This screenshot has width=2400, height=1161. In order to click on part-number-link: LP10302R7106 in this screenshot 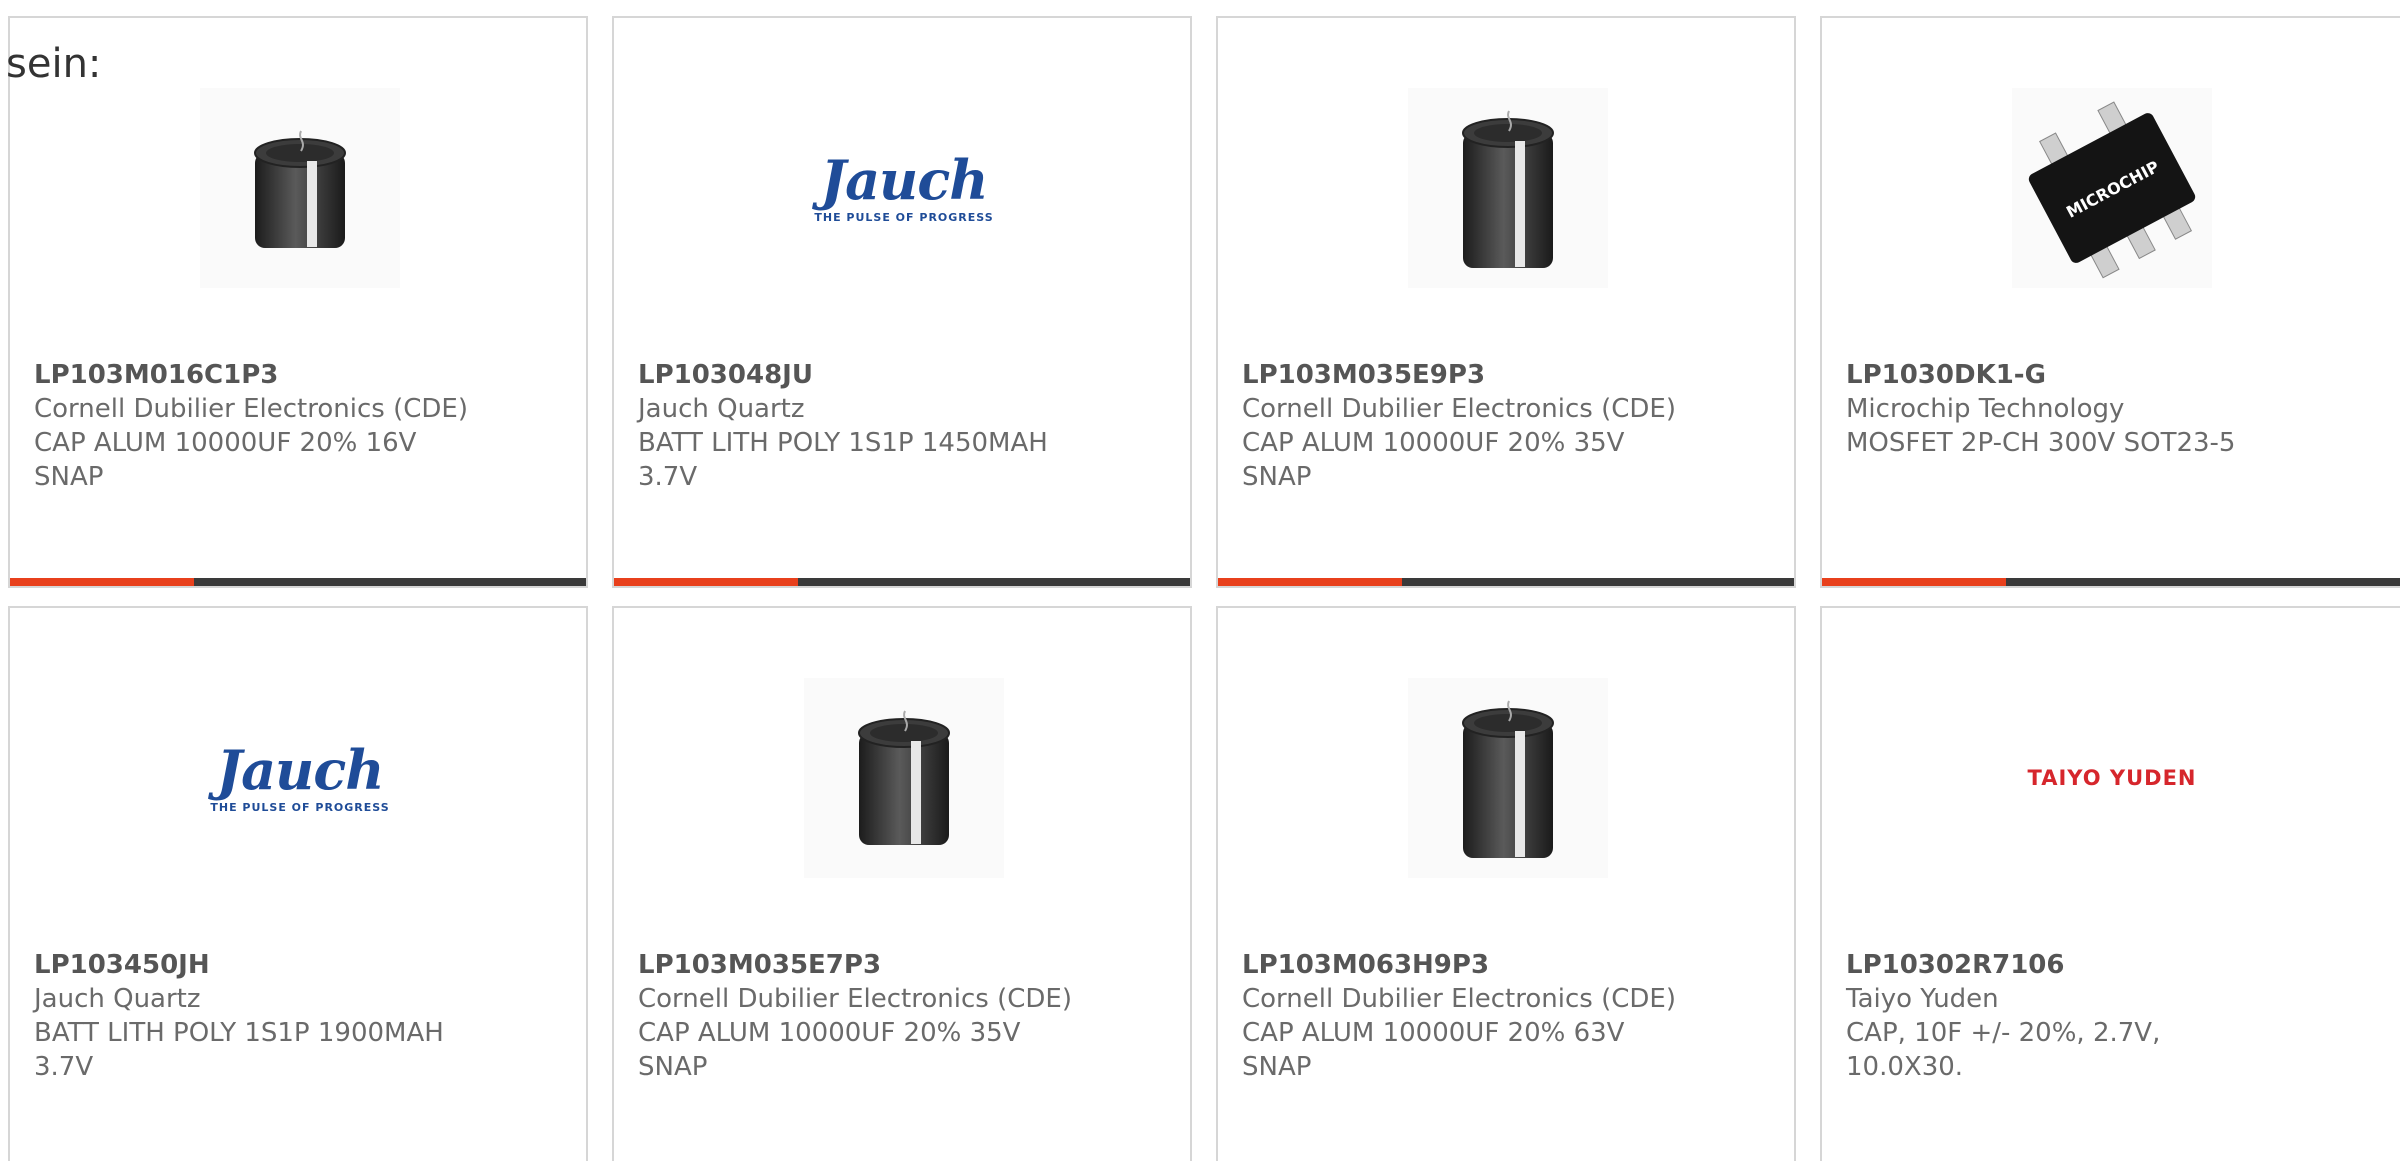, I will do `click(2106, 965)`.